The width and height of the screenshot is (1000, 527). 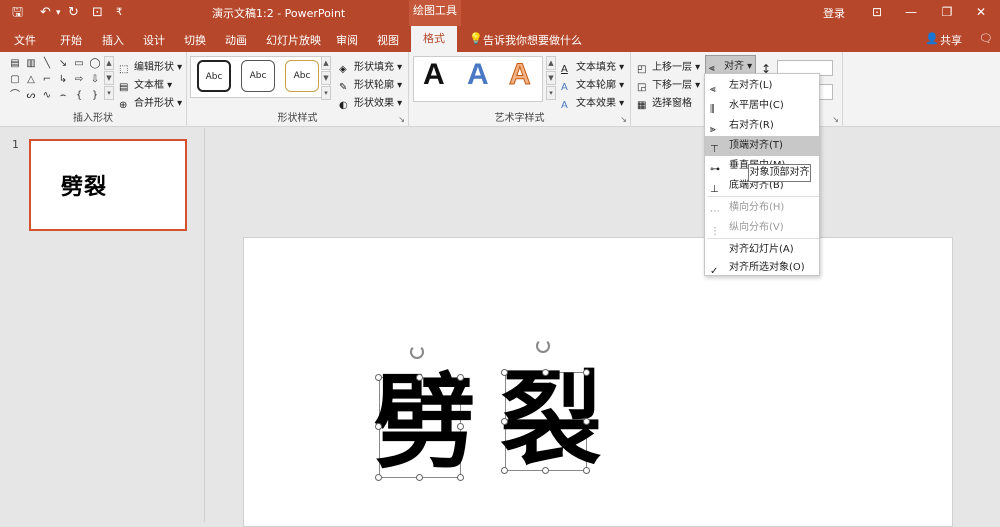 What do you see at coordinates (911, 13) in the screenshot?
I see `minimize-icon: —` at bounding box center [911, 13].